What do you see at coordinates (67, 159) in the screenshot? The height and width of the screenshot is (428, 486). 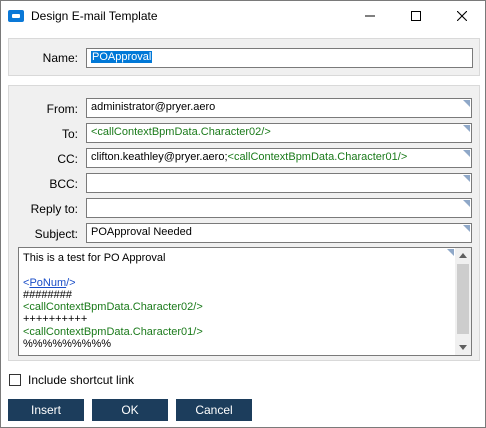 I see `cc-label: CC:` at bounding box center [67, 159].